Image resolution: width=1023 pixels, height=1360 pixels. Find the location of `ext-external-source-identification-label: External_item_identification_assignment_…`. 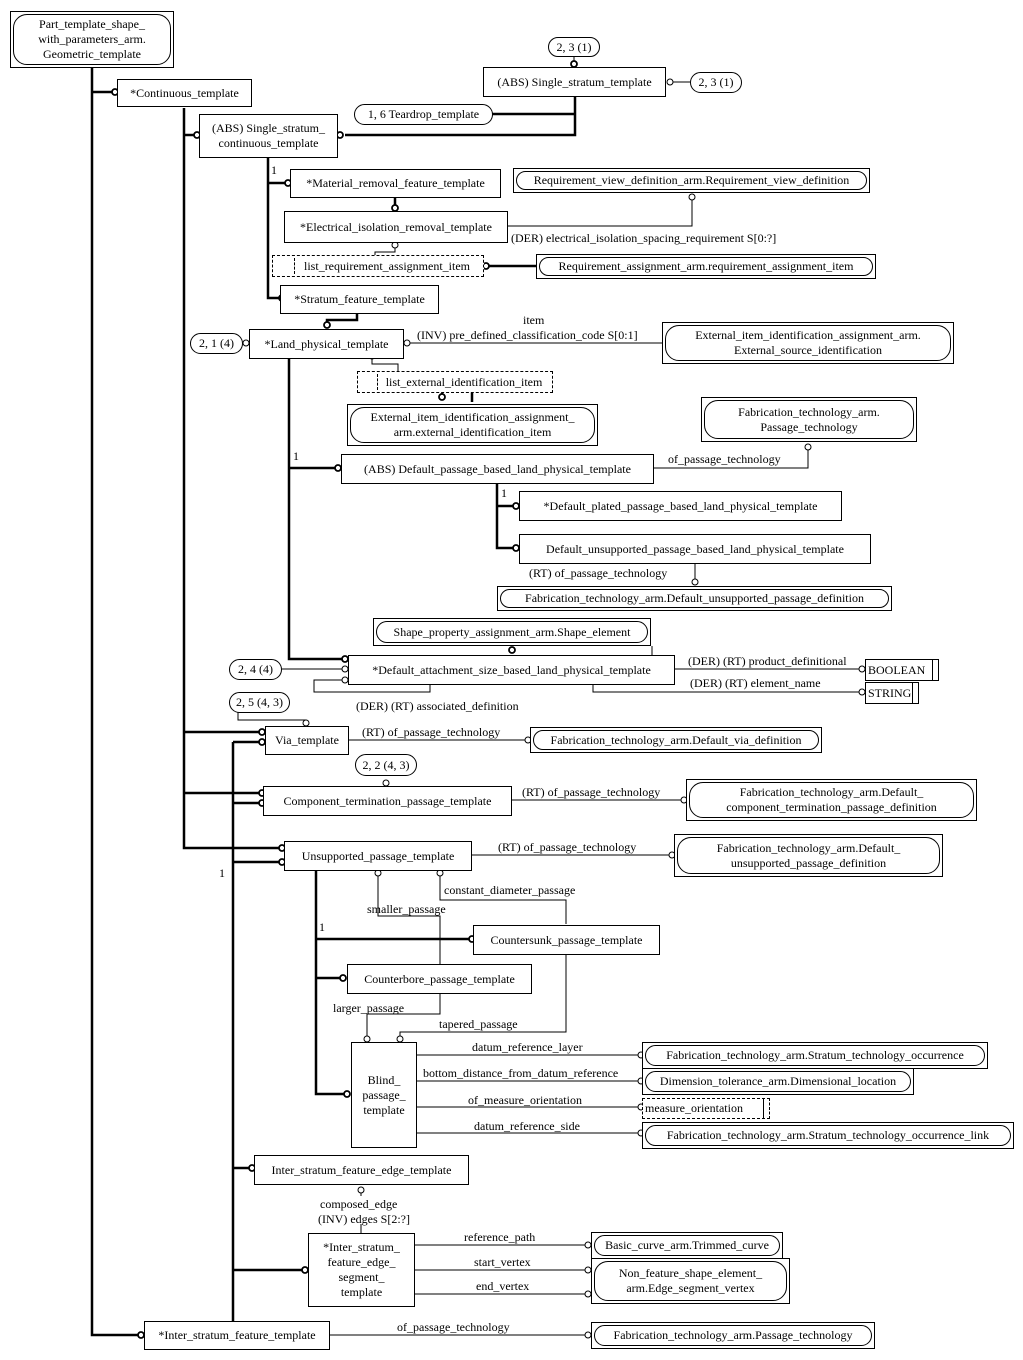

ext-external-source-identification-label: External_item_identification_assignment_… is located at coordinates (808, 343).